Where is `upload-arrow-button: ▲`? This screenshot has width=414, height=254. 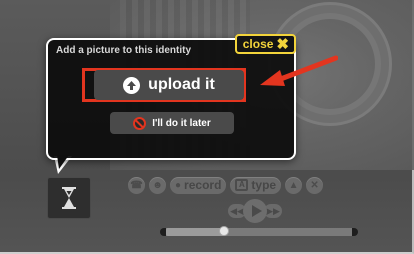
upload-arrow-button: ▲ is located at coordinates (294, 185).